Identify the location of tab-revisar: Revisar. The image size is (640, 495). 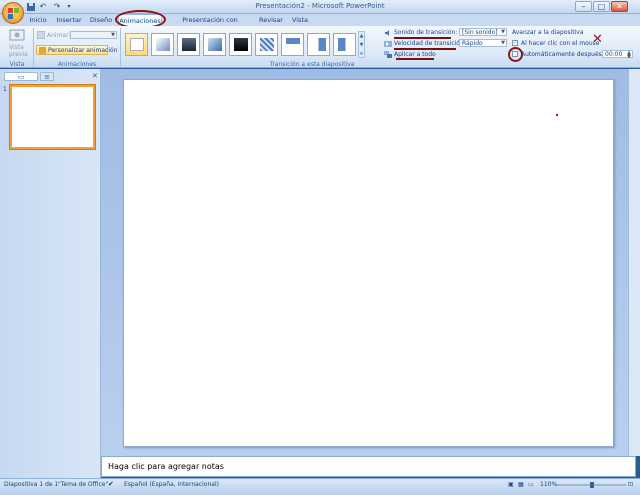
(271, 20).